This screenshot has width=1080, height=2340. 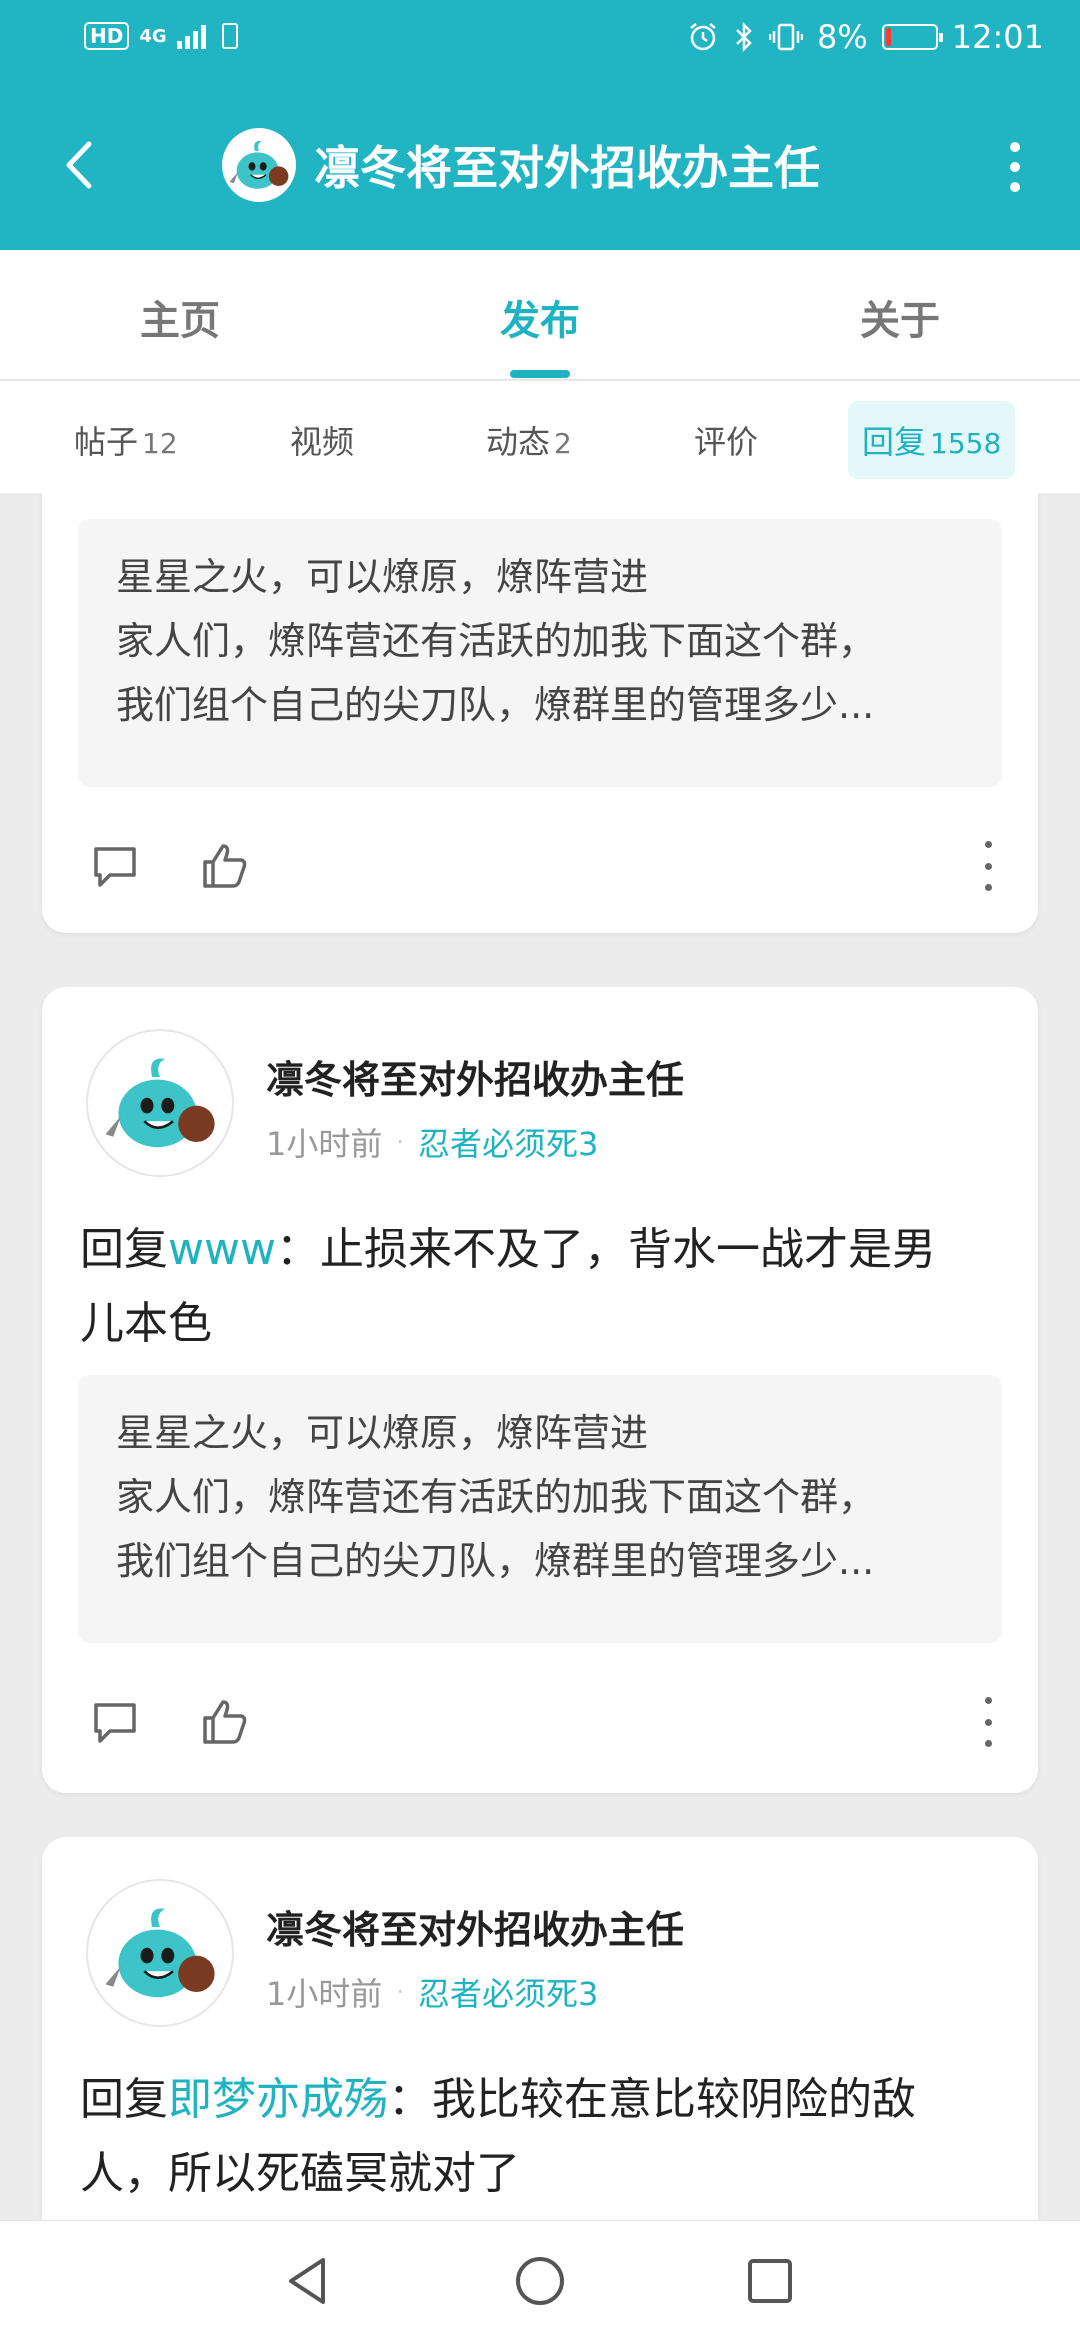 I want to click on reply-mention: www, so click(x=222, y=1249).